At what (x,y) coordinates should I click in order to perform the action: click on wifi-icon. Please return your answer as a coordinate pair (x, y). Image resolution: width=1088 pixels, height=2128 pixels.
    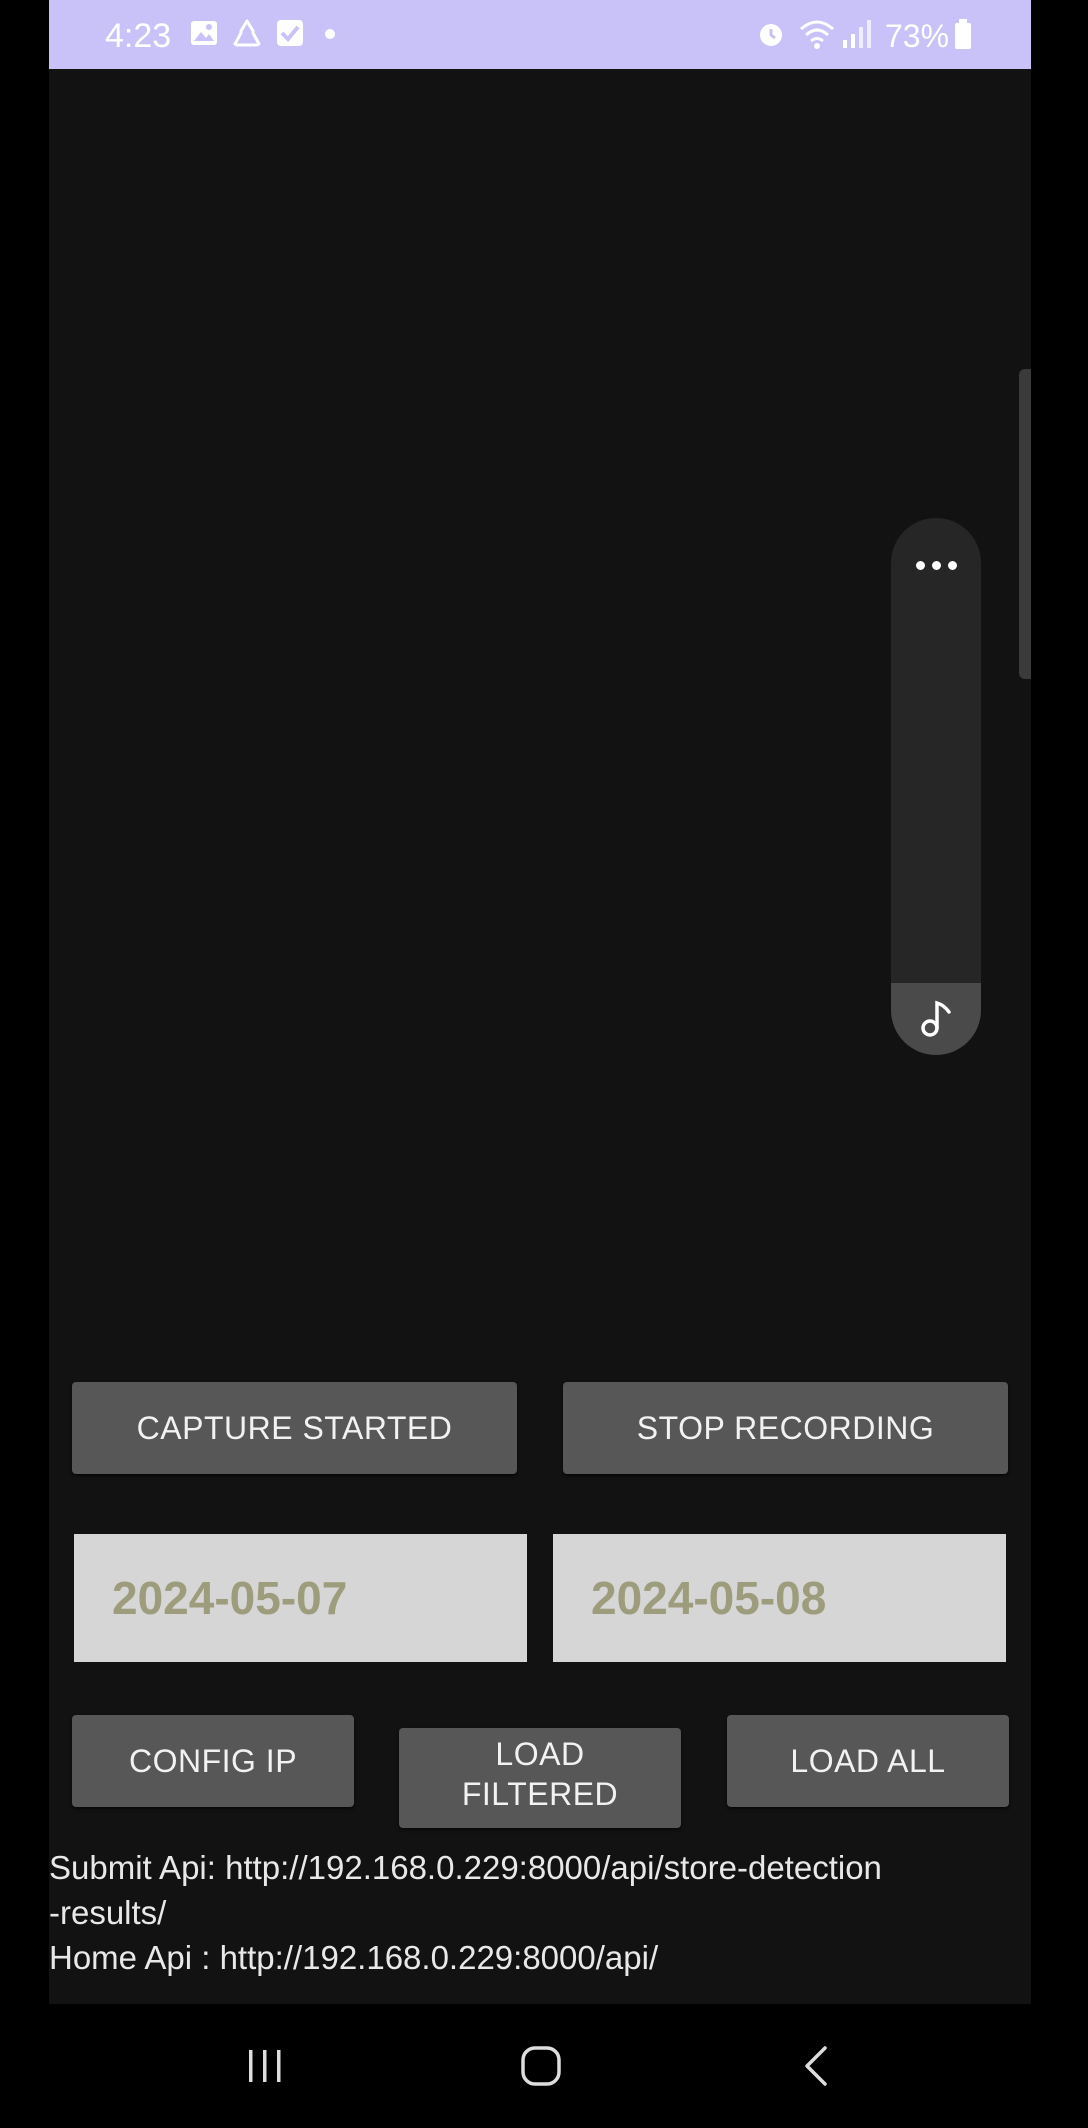
    Looking at the image, I should click on (817, 34).